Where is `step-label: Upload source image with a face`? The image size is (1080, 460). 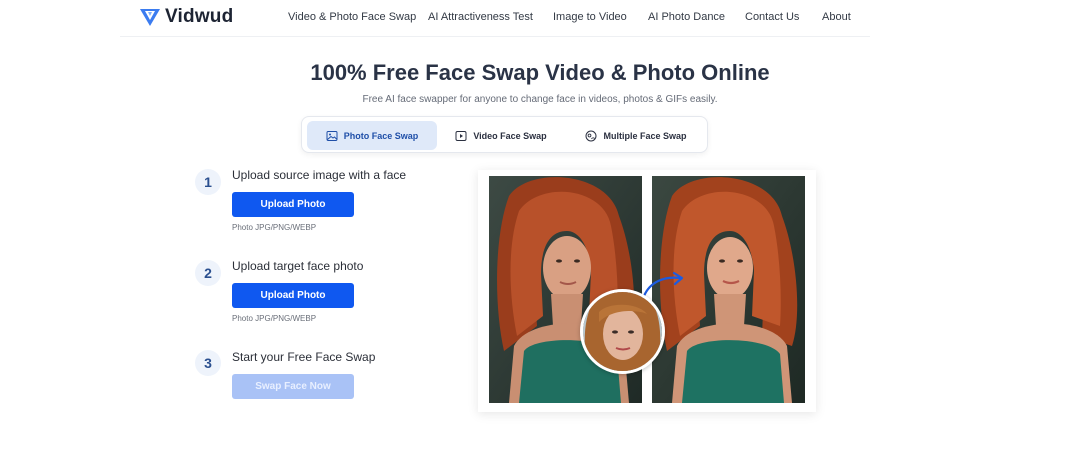 step-label: Upload source image with a face is located at coordinates (319, 175).